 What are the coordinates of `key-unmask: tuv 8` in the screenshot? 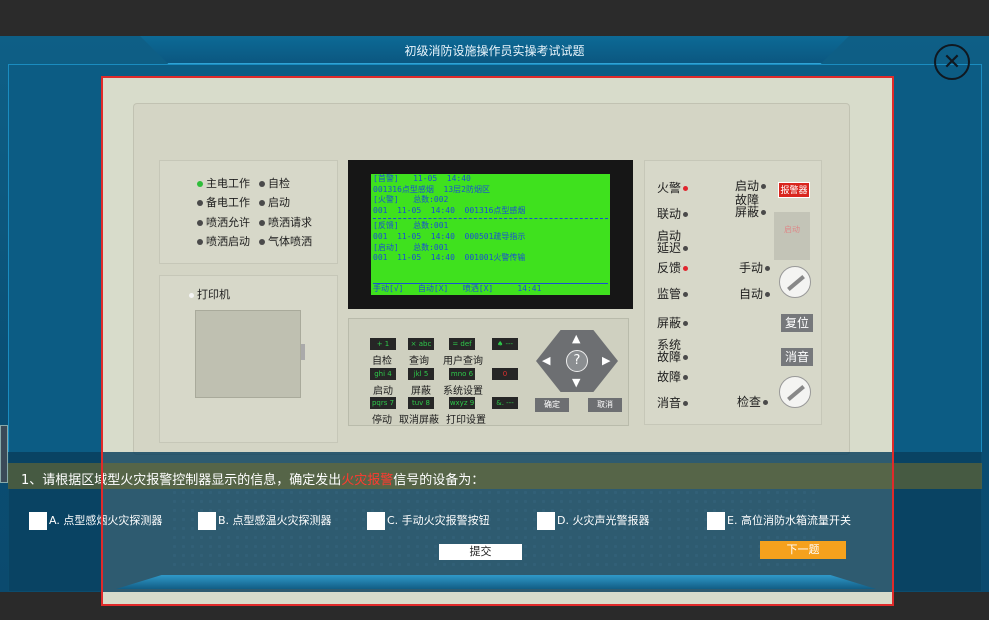 It's located at (421, 403).